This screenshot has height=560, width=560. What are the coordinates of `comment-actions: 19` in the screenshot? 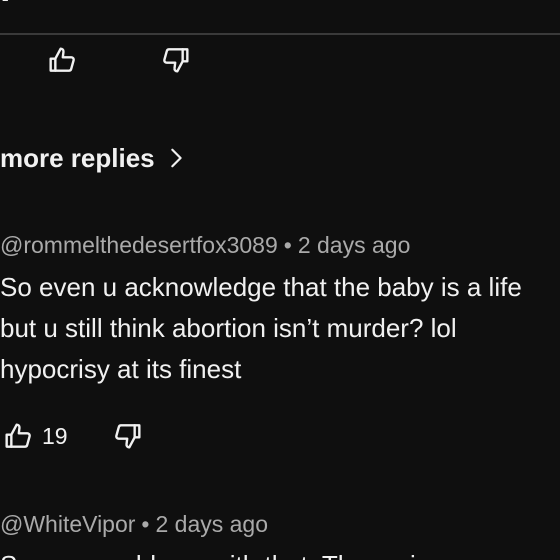 It's located at (34, 436).